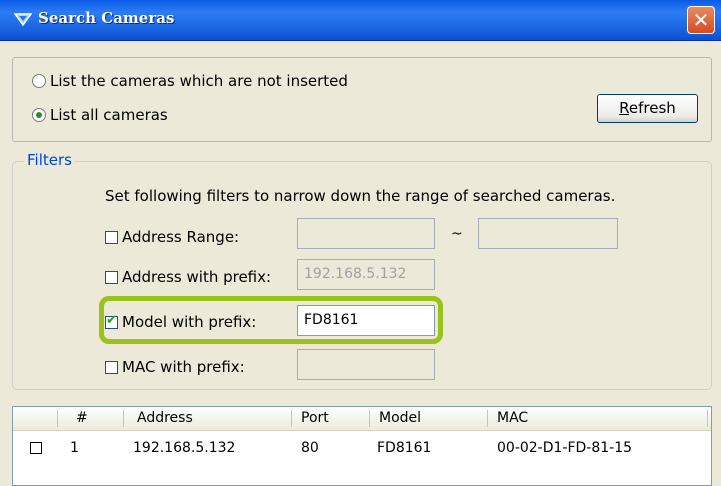  Describe the element at coordinates (184, 448) in the screenshot. I see `row-address: 192.168.5.132` at that location.